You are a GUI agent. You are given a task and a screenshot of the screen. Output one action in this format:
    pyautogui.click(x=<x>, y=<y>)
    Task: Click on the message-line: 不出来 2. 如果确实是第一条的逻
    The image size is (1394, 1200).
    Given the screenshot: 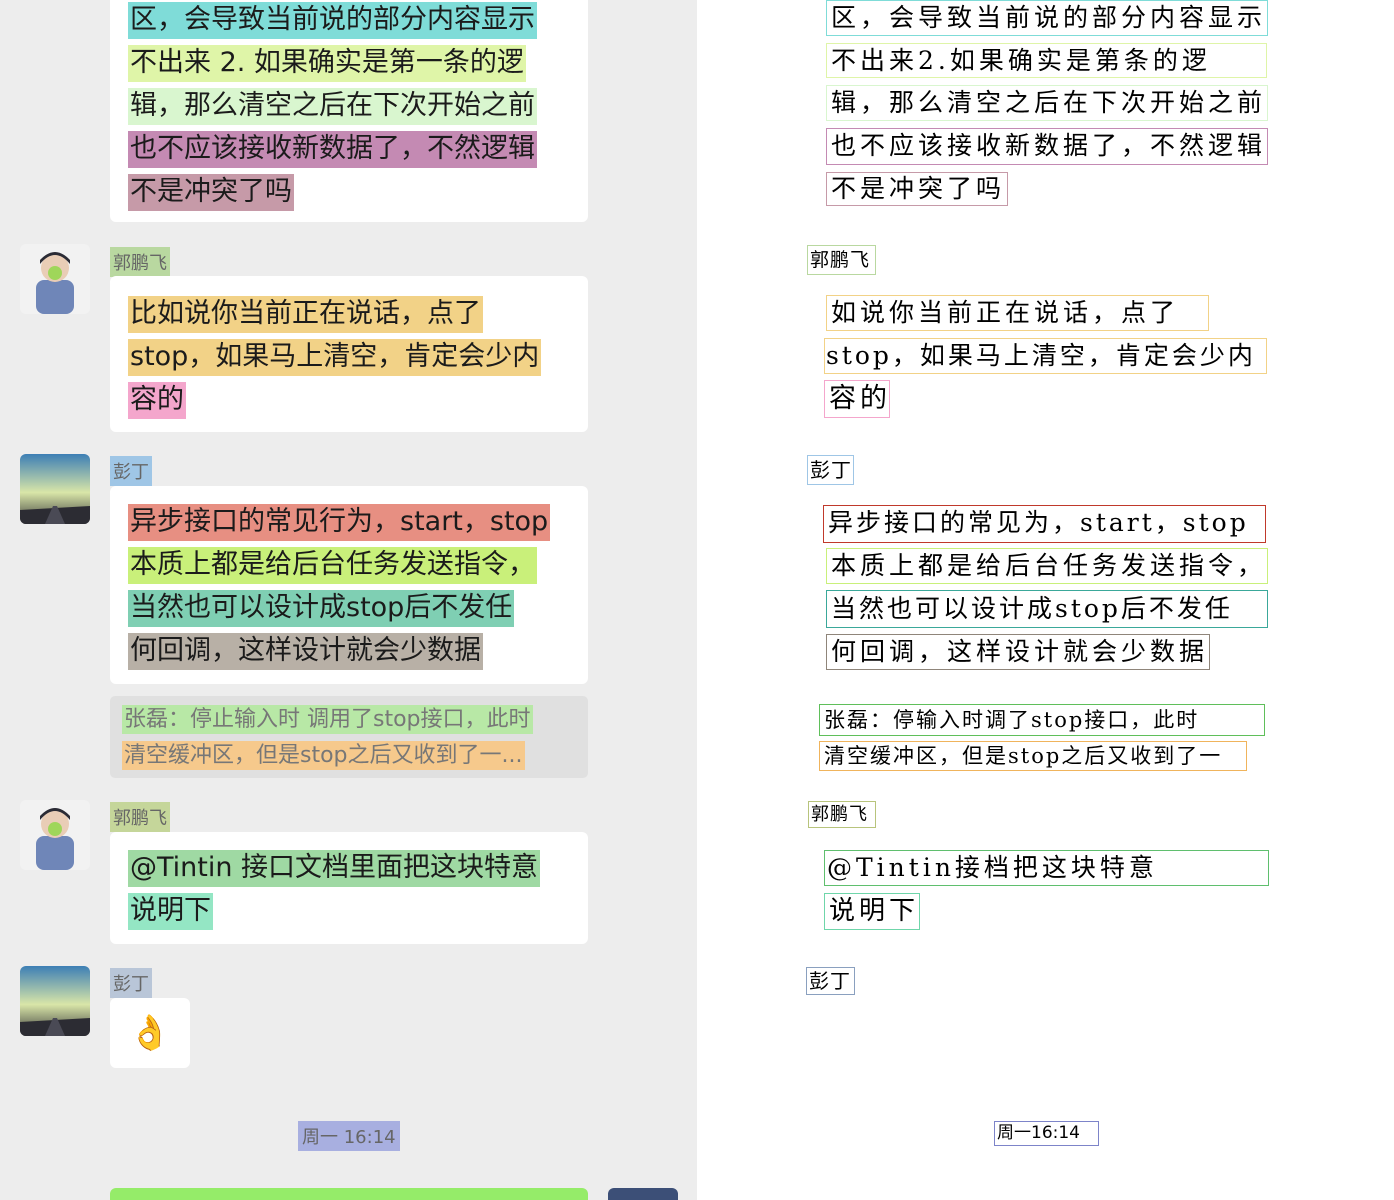 What is the action you would take?
    pyautogui.click(x=327, y=63)
    